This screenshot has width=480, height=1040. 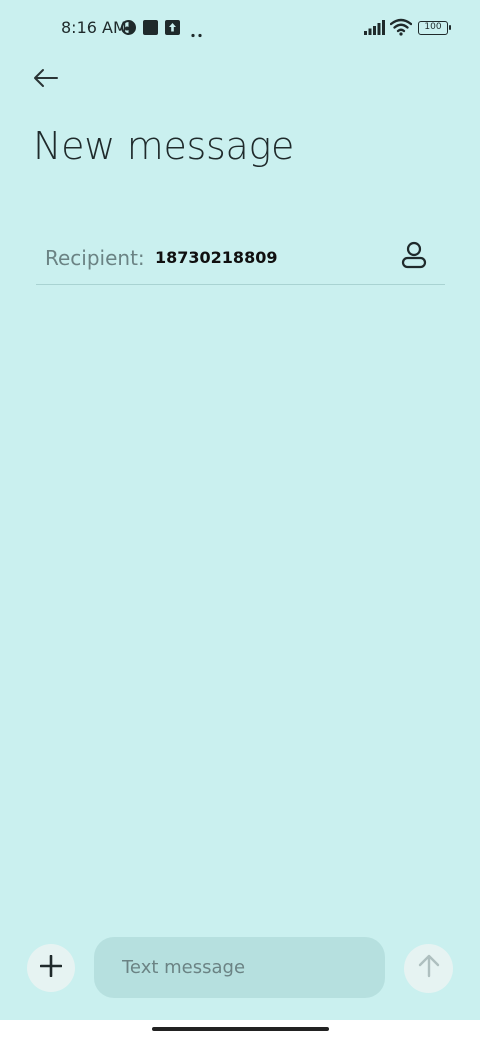 What do you see at coordinates (150, 30) in the screenshot?
I see `square-notification-icon` at bounding box center [150, 30].